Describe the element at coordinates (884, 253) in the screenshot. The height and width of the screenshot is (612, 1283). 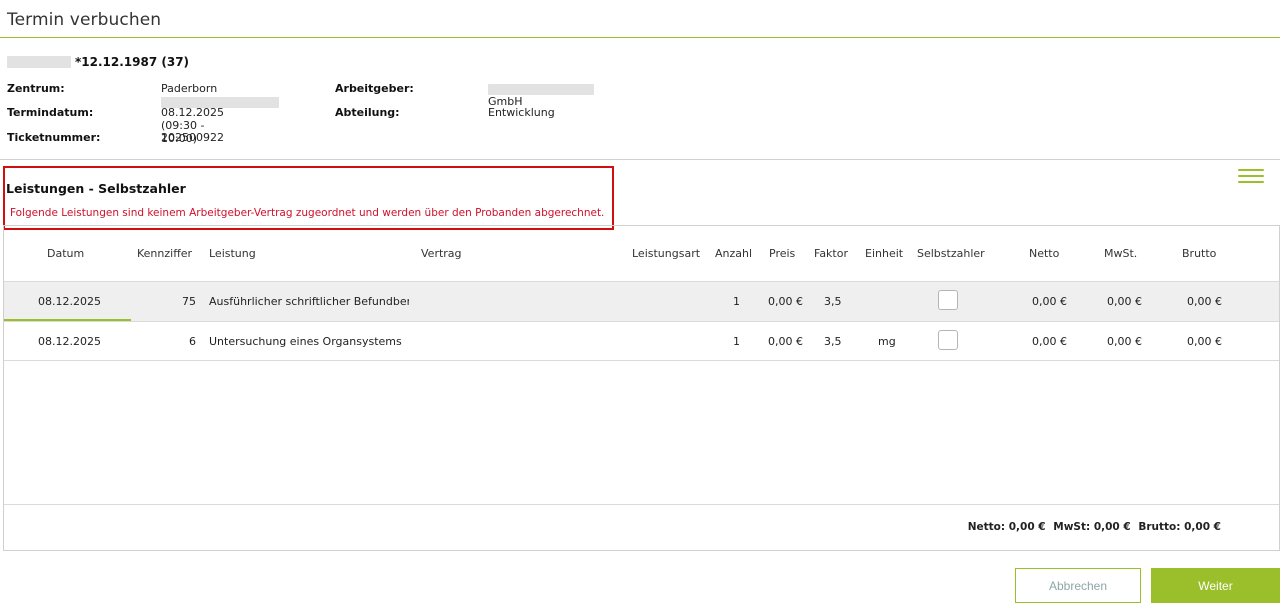
I see `col-header-unit: Einheit` at that location.